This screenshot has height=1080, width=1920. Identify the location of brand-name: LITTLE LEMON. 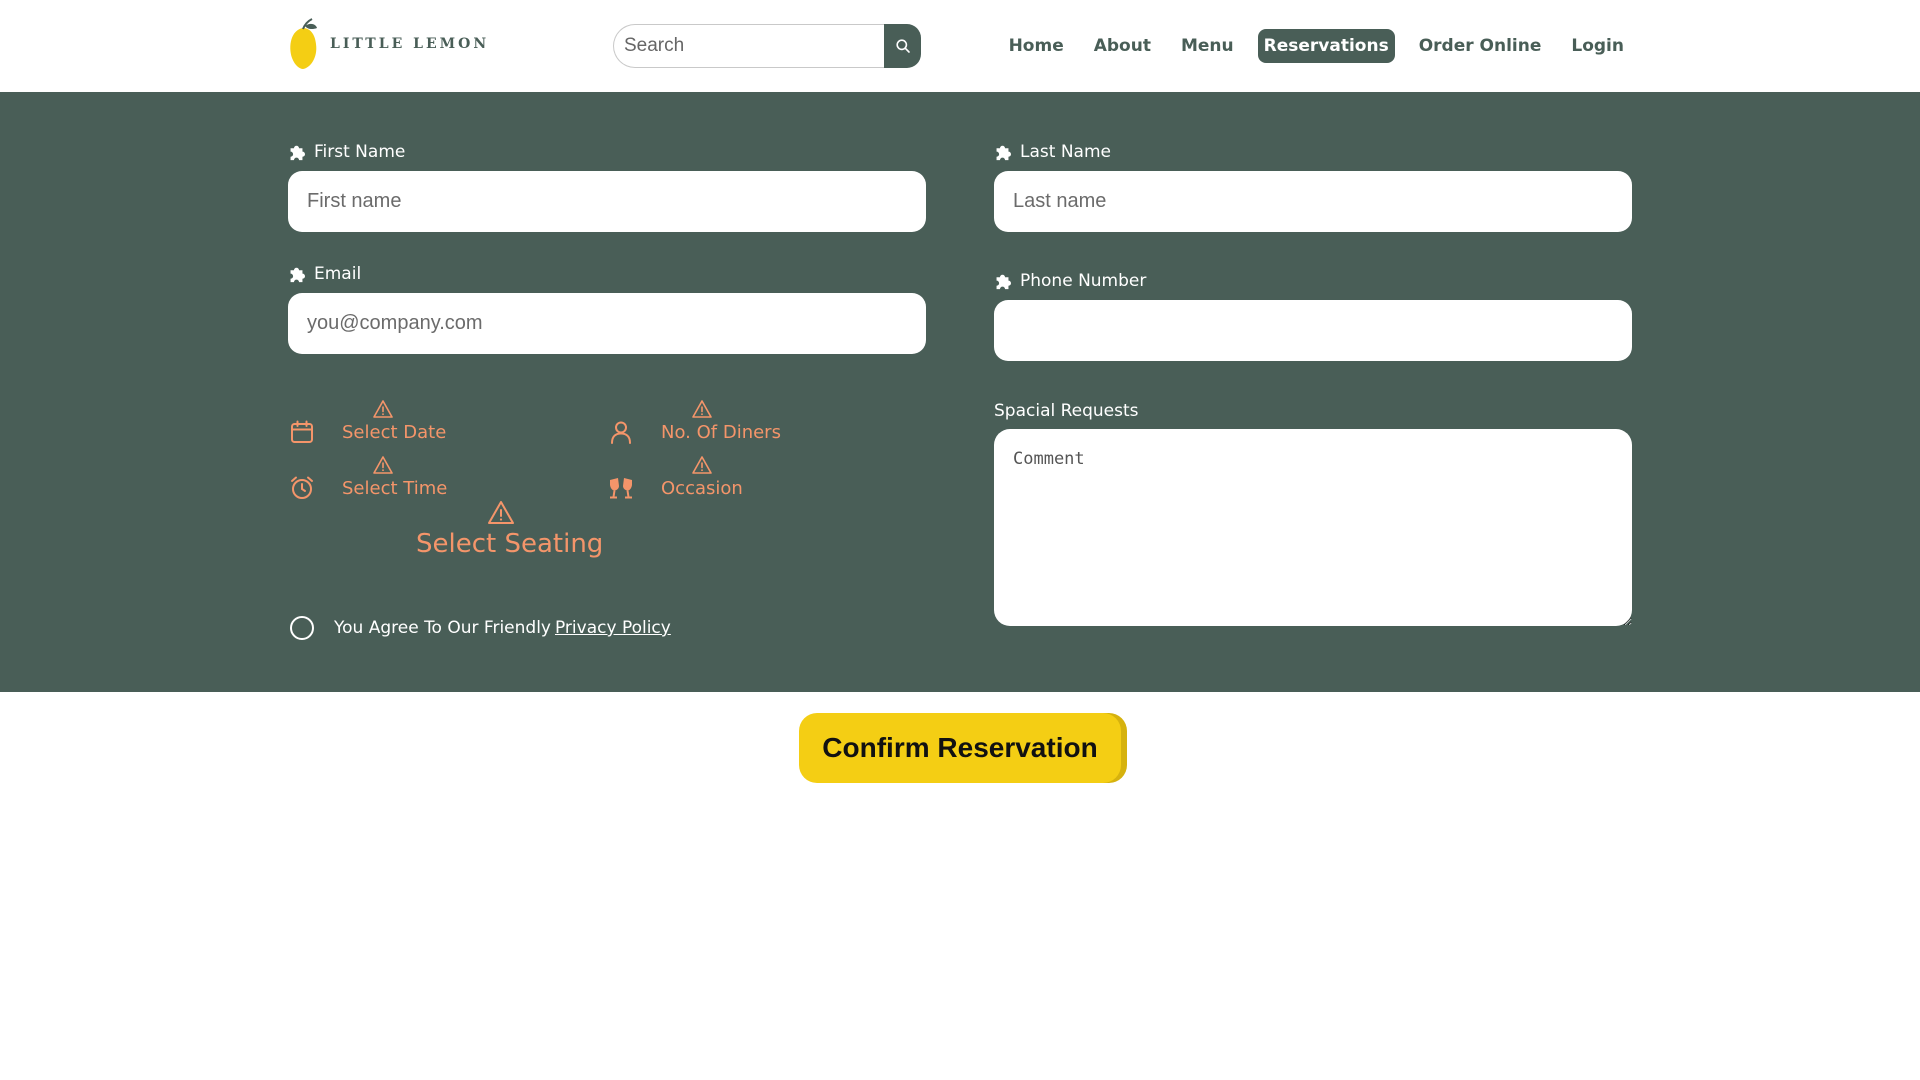
(410, 44).